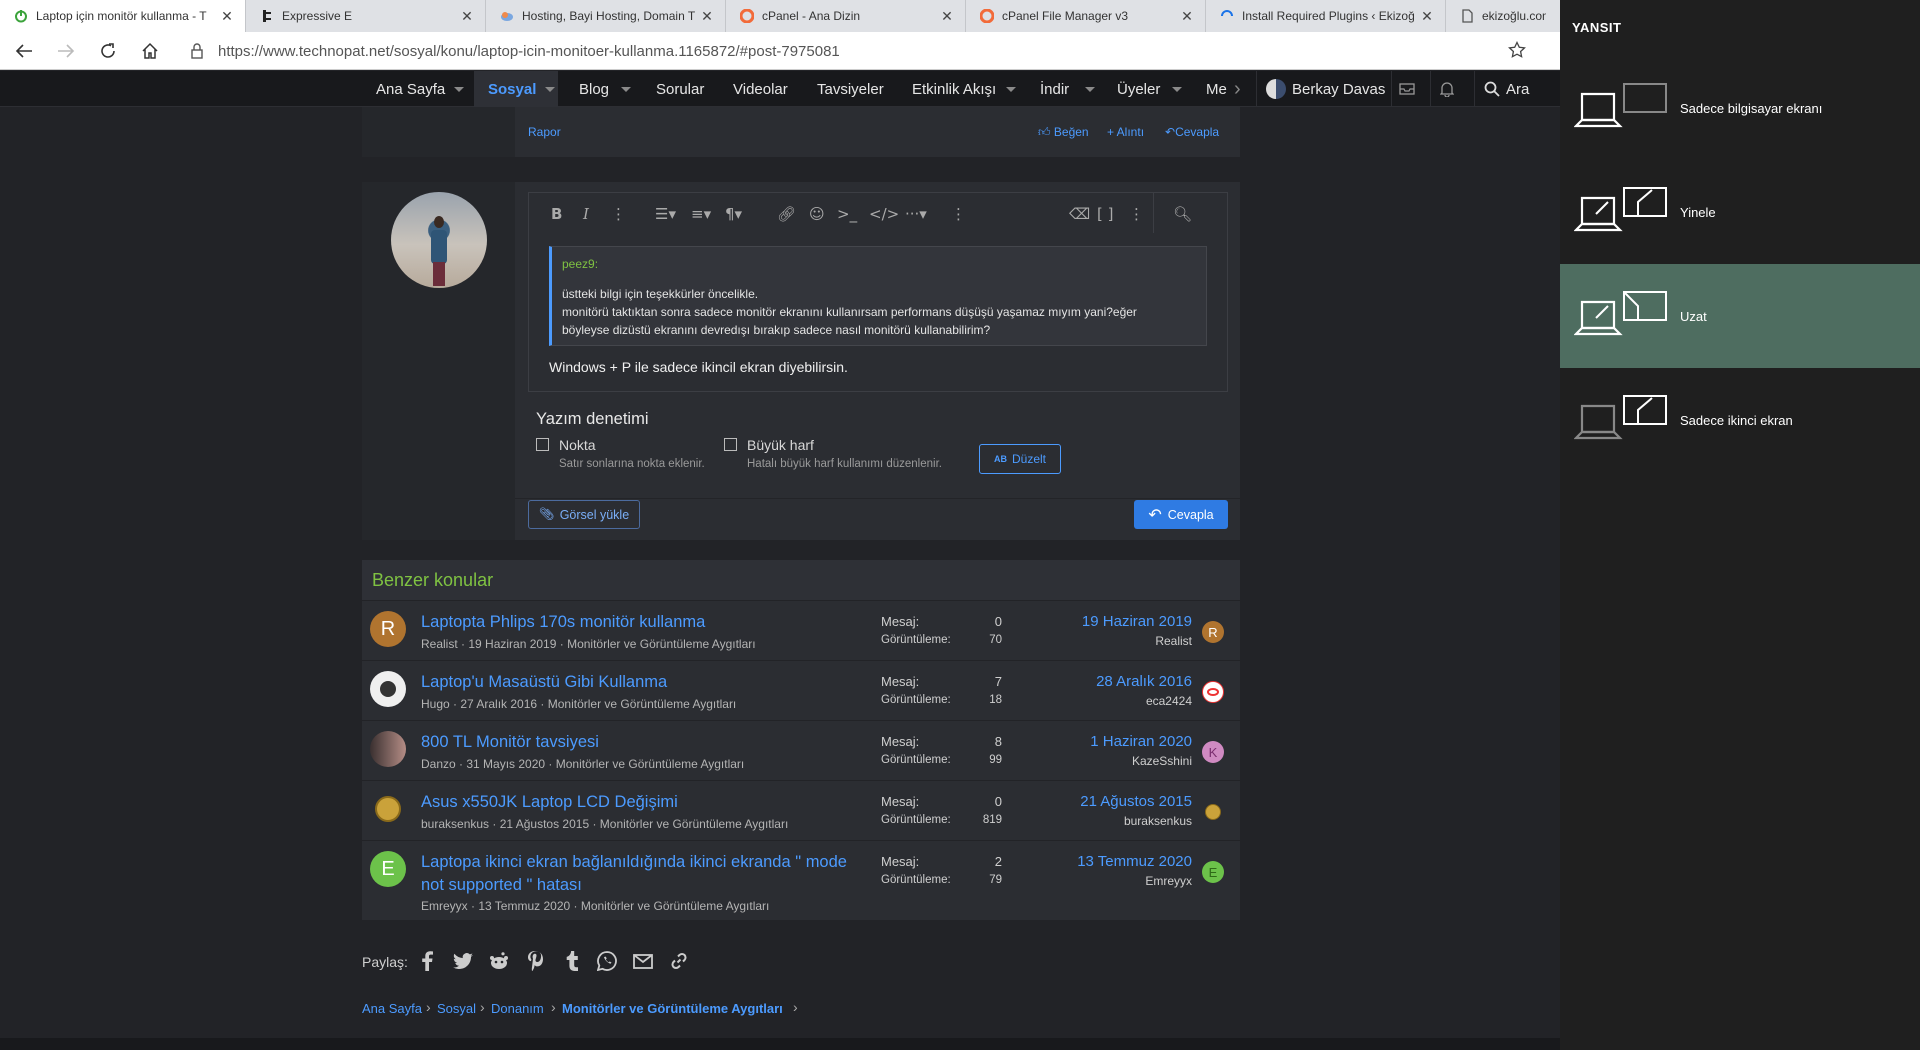 The height and width of the screenshot is (1050, 1920). I want to click on last-post-user: eca2424, so click(1169, 701).